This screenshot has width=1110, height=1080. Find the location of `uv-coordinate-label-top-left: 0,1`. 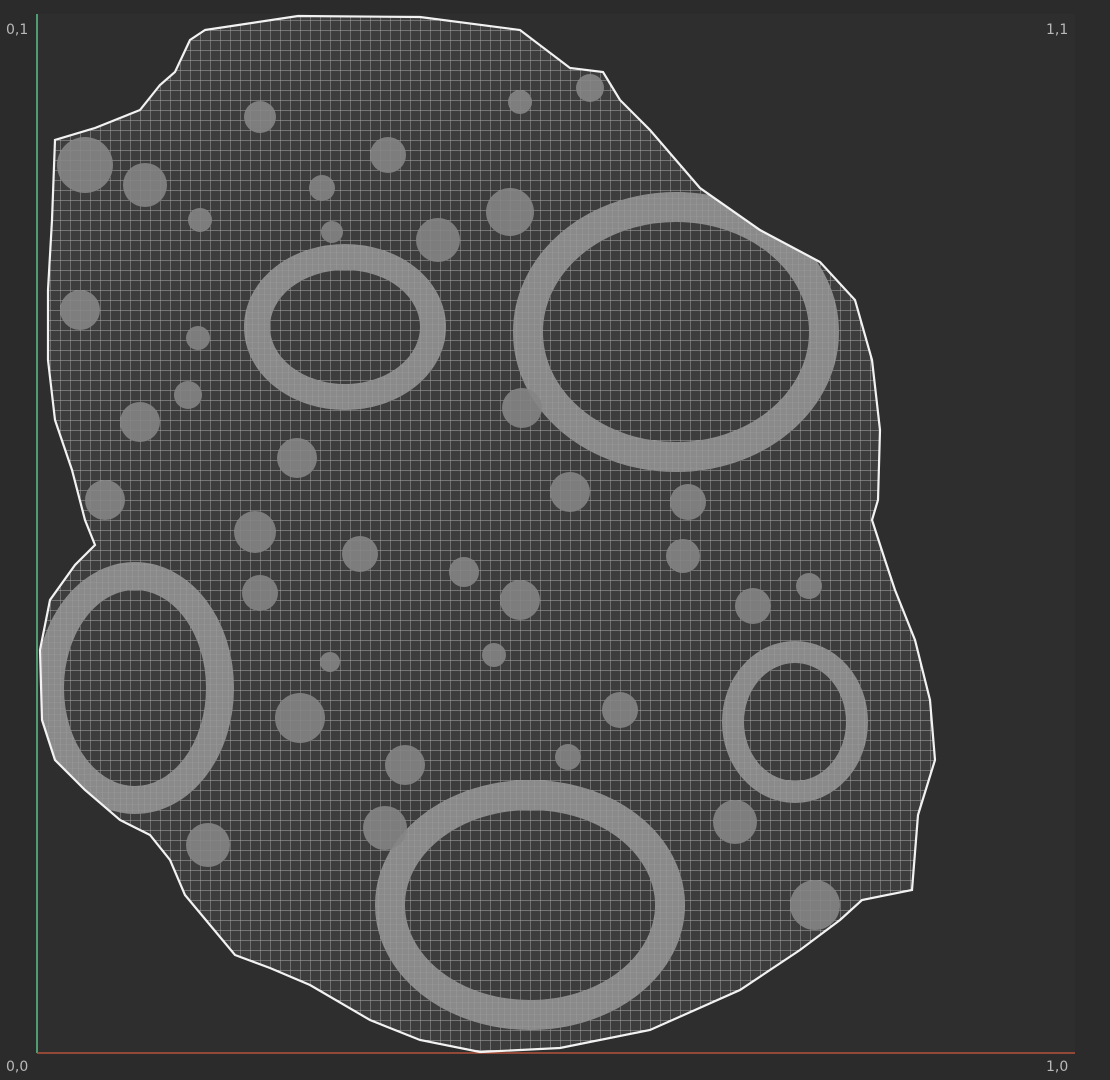

uv-coordinate-label-top-left: 0,1 is located at coordinates (17, 30).